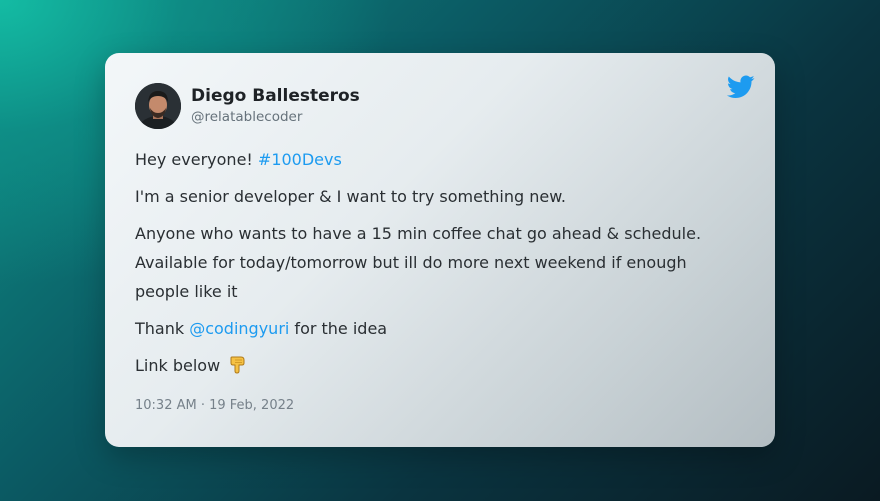  Describe the element at coordinates (246, 117) in the screenshot. I see `author-handle: @relatablecoder` at that location.